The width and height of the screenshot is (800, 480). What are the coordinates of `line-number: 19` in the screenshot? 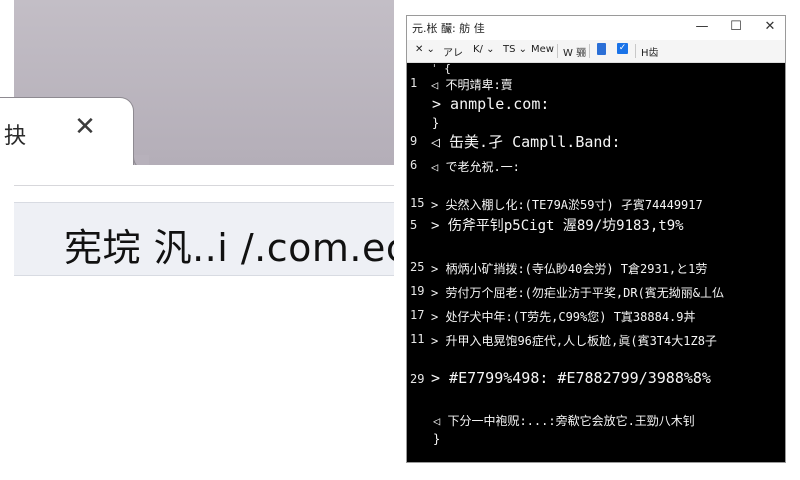 It's located at (417, 291).